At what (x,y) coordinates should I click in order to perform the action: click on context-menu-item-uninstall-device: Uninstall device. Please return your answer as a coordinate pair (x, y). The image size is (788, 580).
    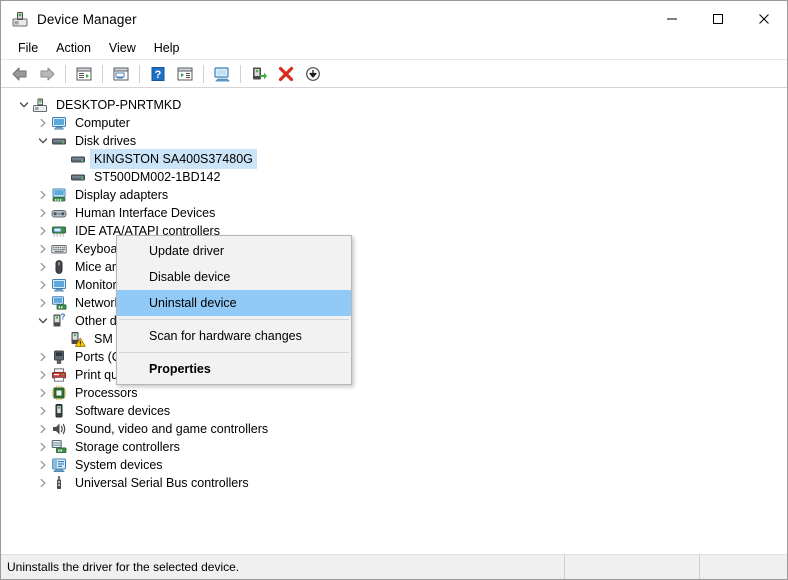
    Looking at the image, I should click on (234, 303).